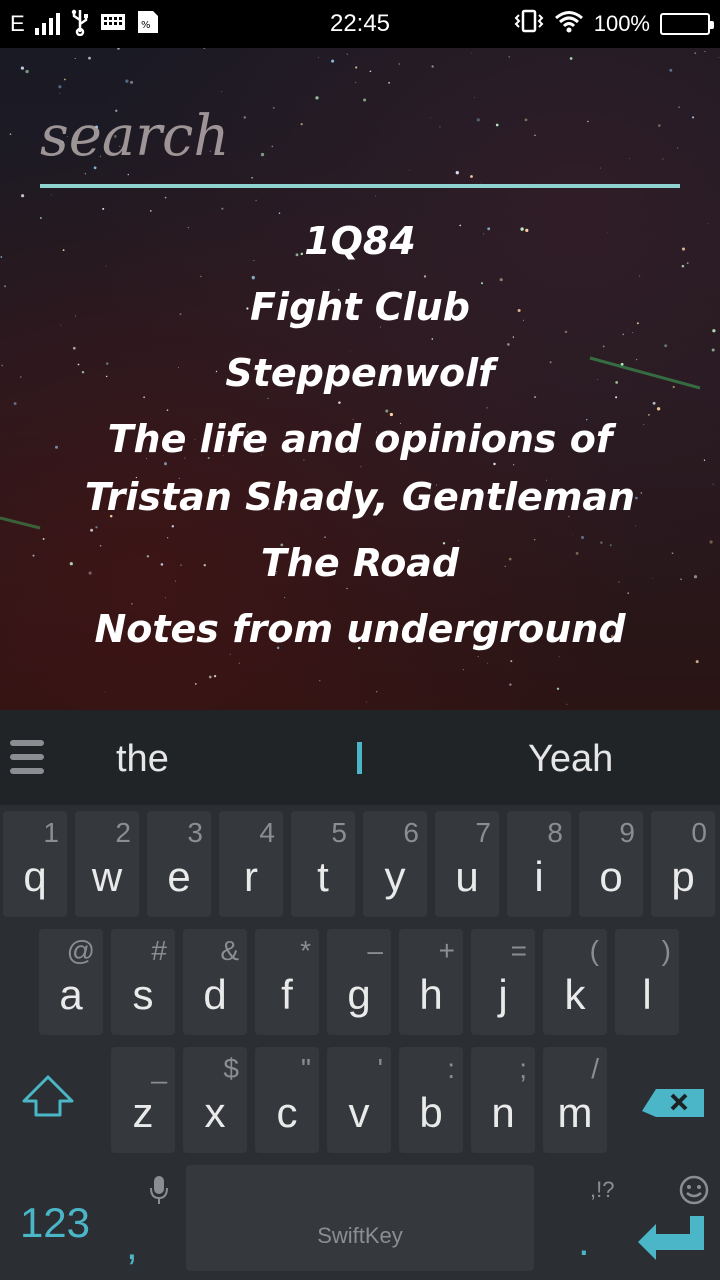  What do you see at coordinates (251, 876) in the screenshot?
I see `key-primary-label: r` at bounding box center [251, 876].